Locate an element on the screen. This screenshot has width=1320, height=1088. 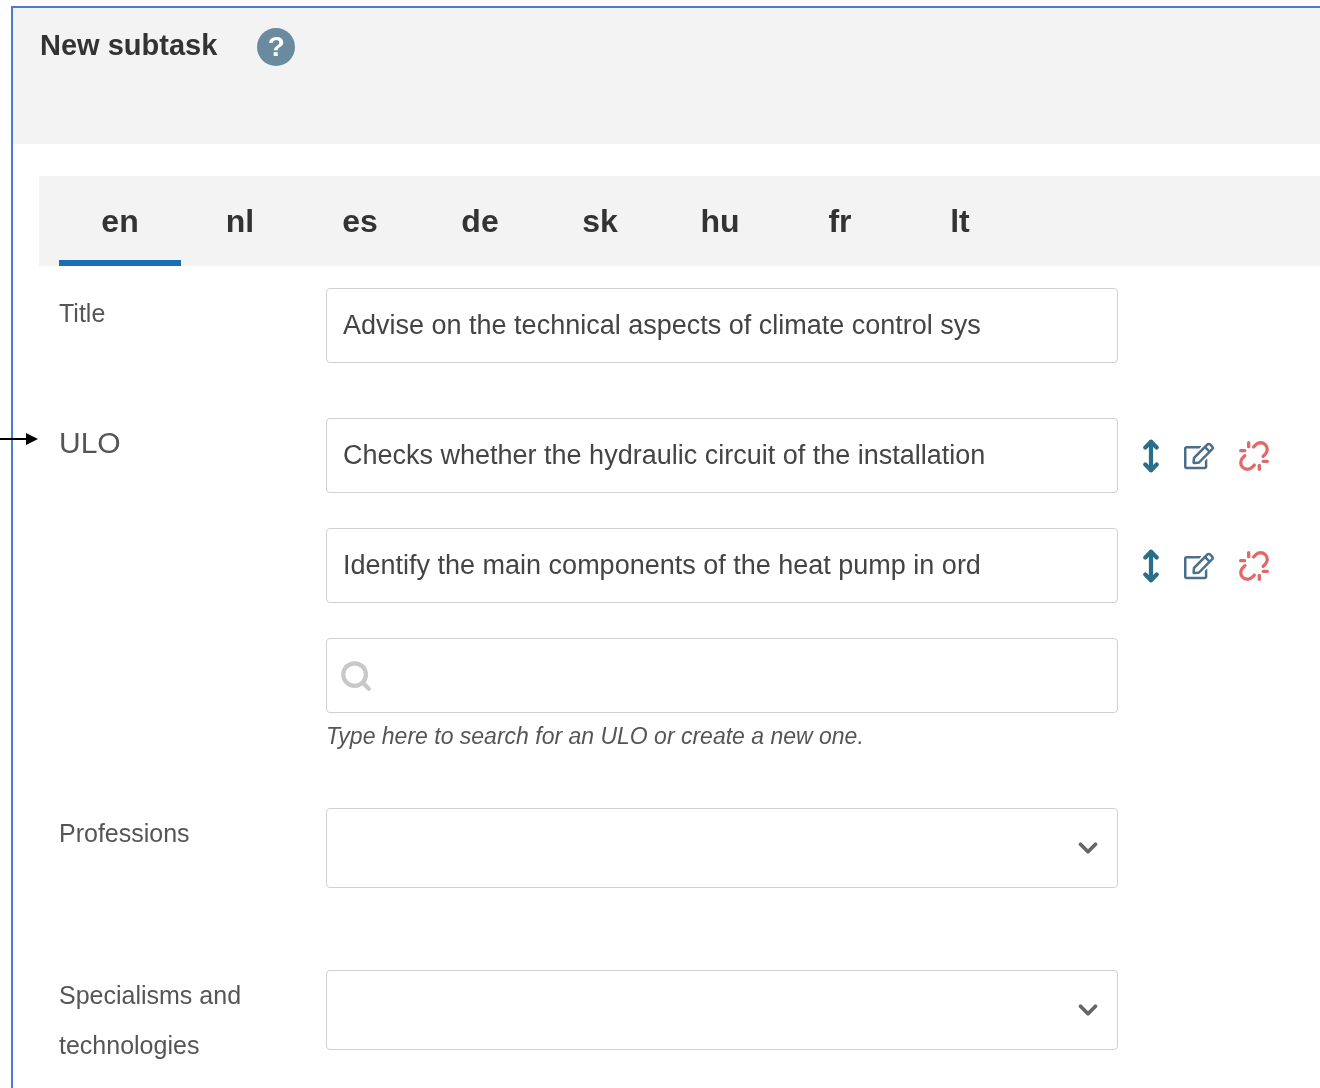
language-tab: sk is located at coordinates (600, 221).